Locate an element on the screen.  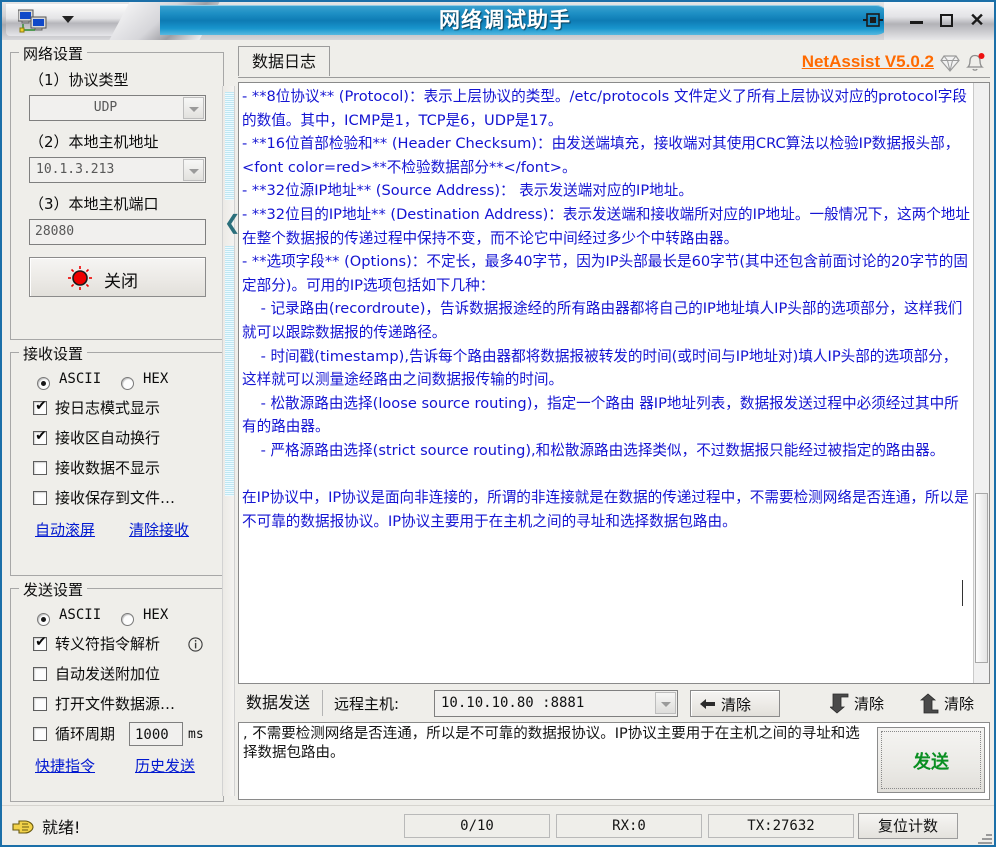
resize-grip is located at coordinates (985, 837).